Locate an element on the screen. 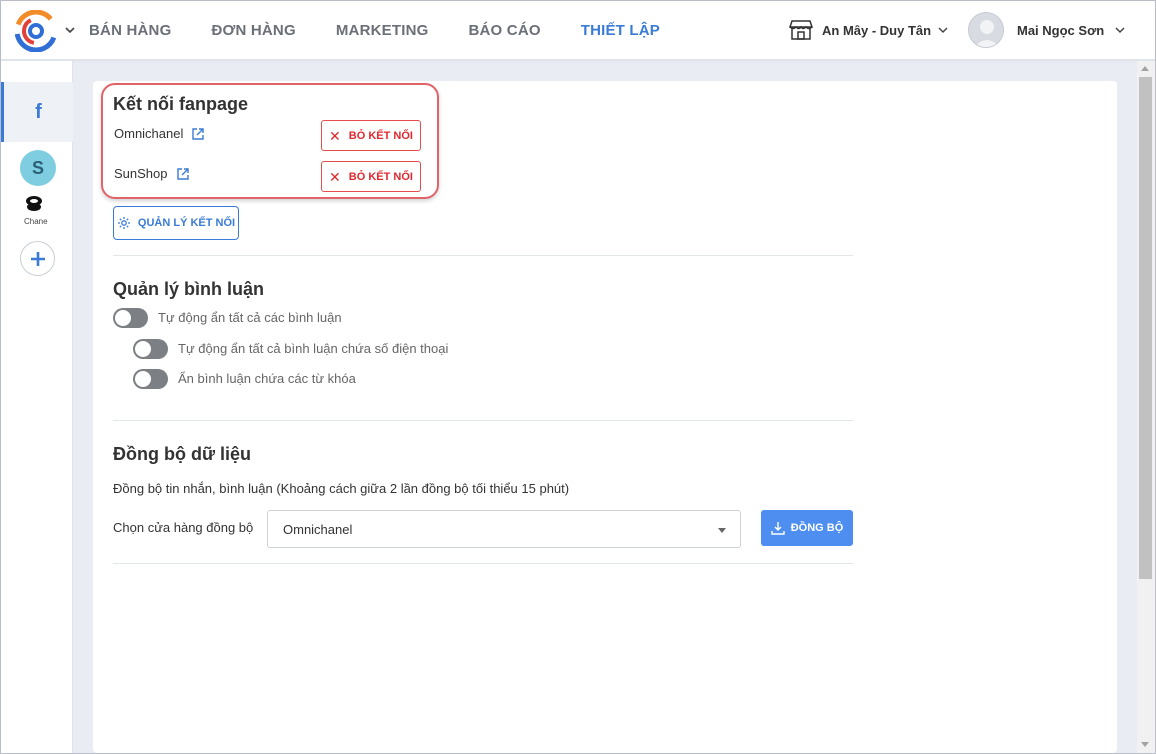 The height and width of the screenshot is (754, 1156). sync-store-label: Chọn cửa hàng đồng bộ is located at coordinates (183, 527).